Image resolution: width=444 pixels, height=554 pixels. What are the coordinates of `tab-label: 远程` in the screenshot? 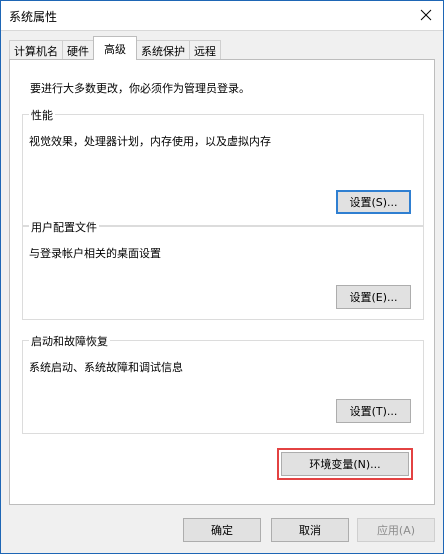 It's located at (205, 51).